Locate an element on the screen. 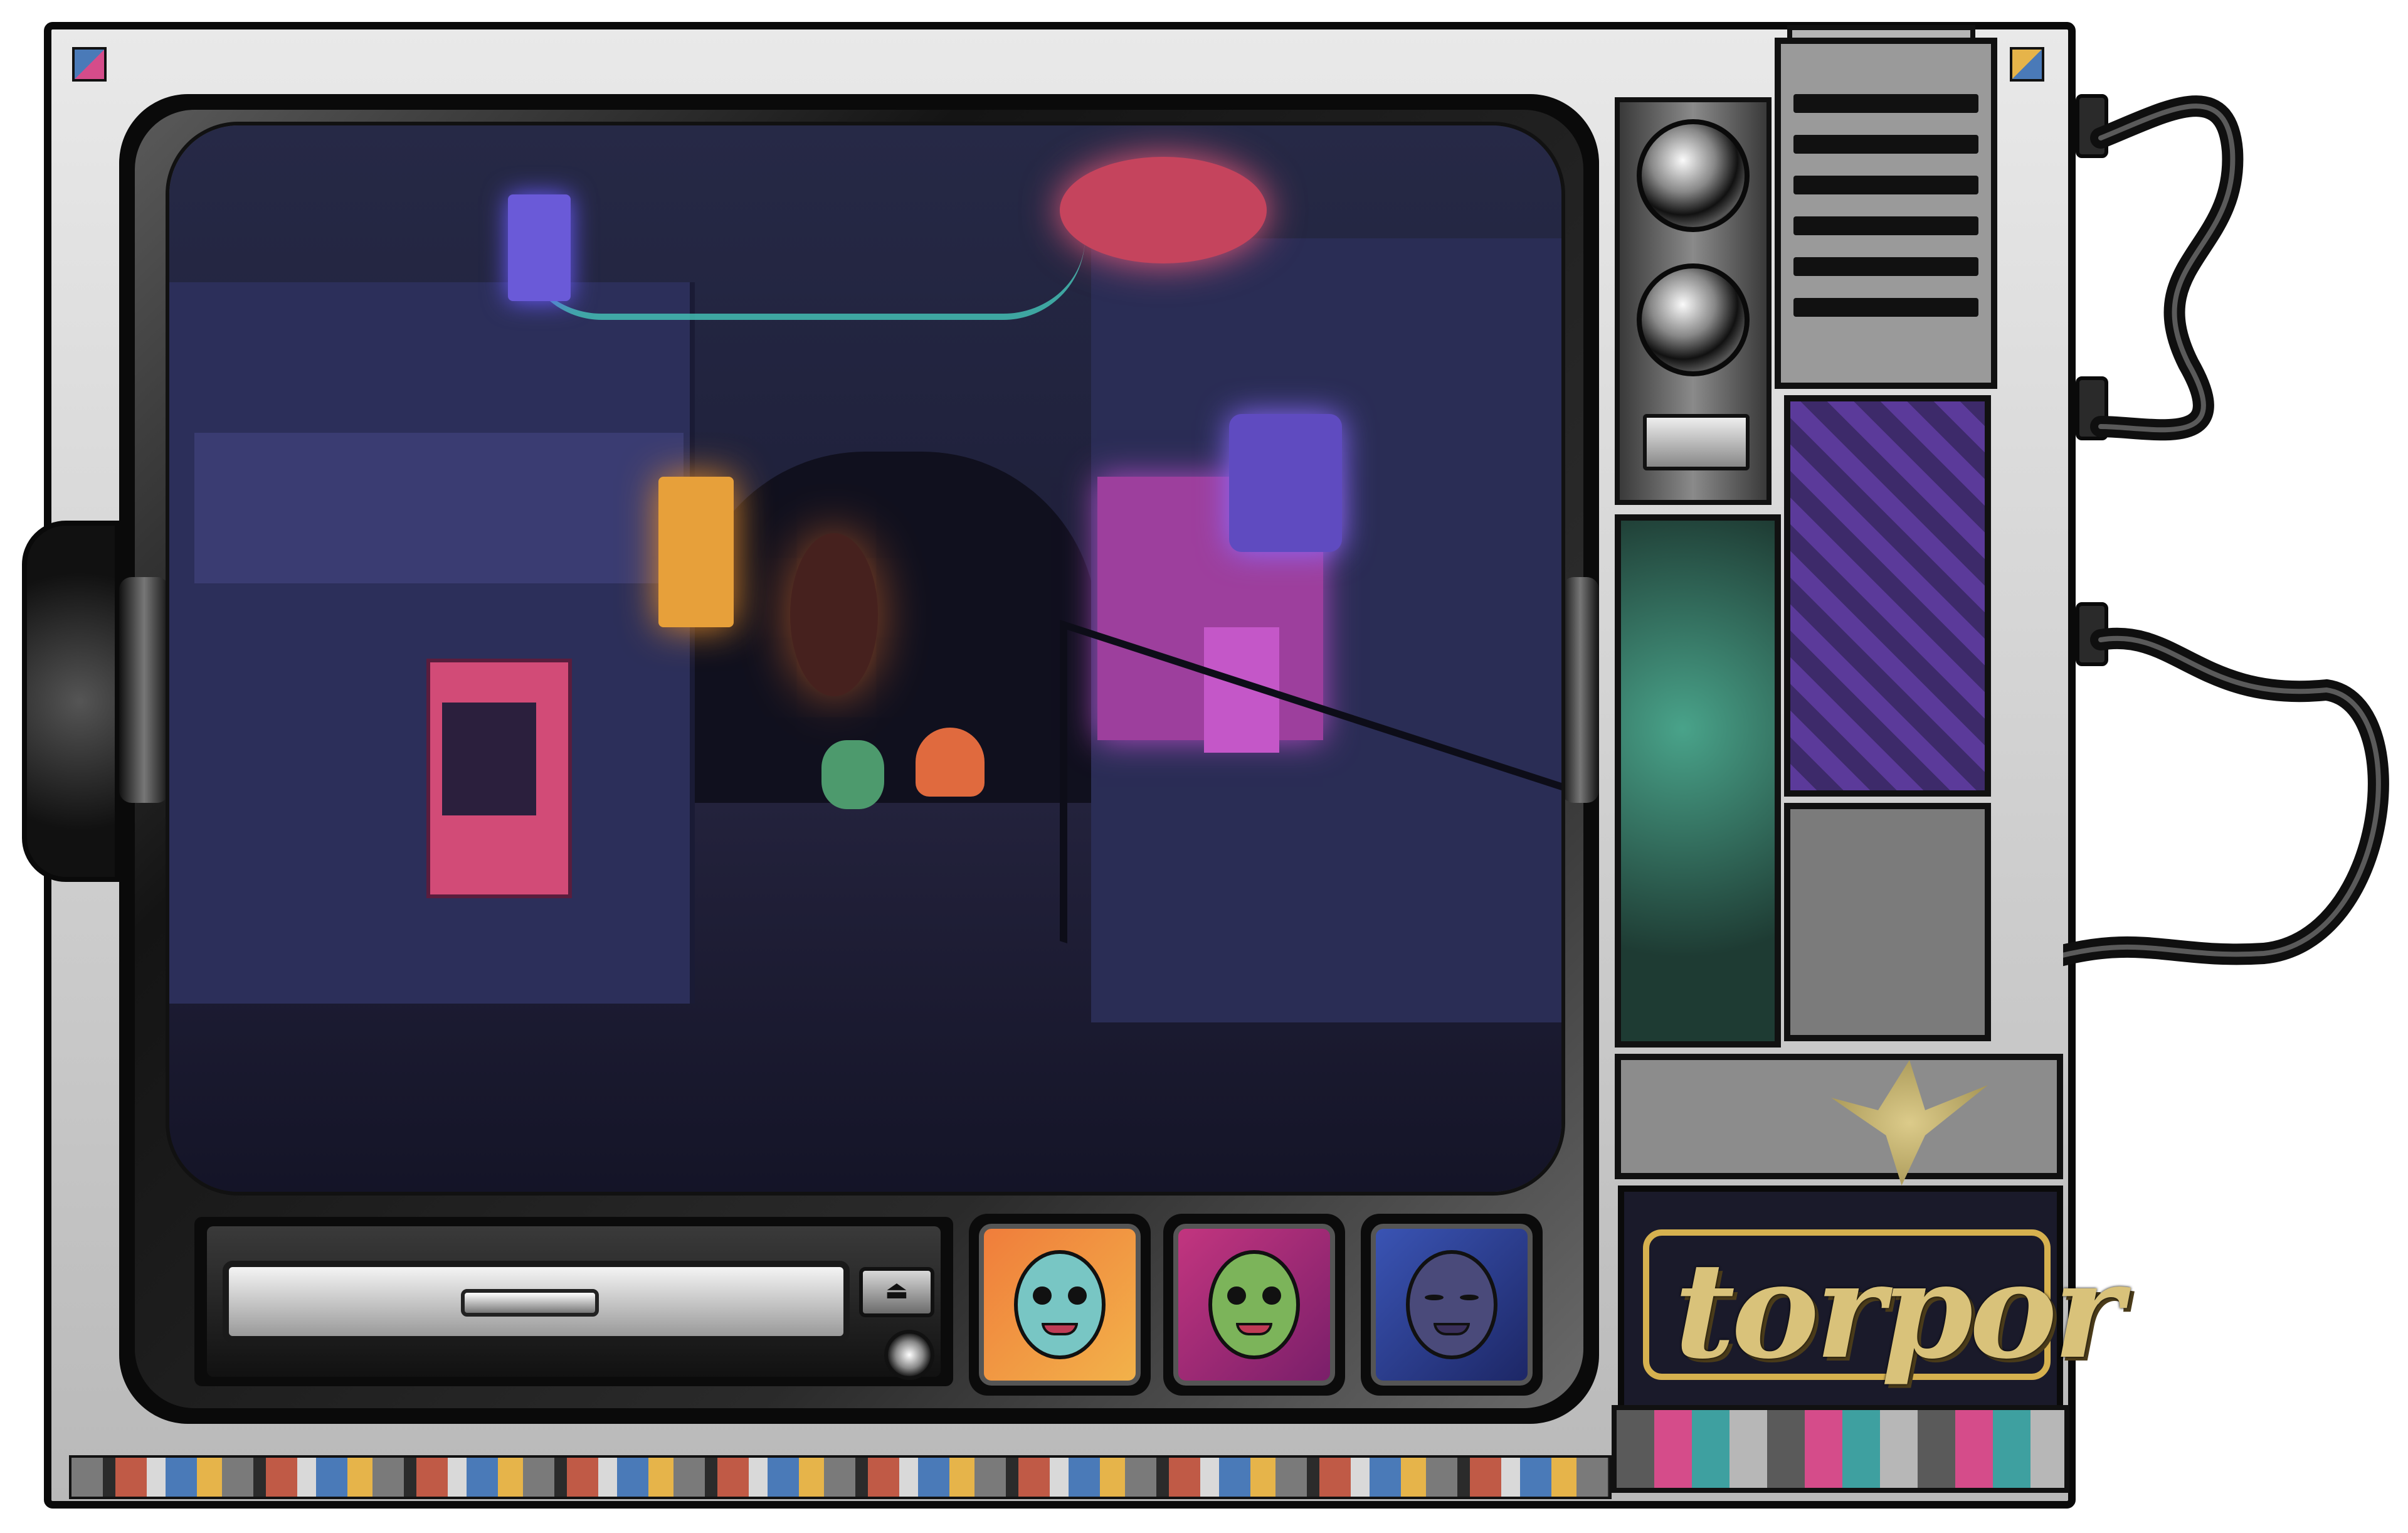 The image size is (2408, 1533). character-tile-orange is located at coordinates (1060, 1305).